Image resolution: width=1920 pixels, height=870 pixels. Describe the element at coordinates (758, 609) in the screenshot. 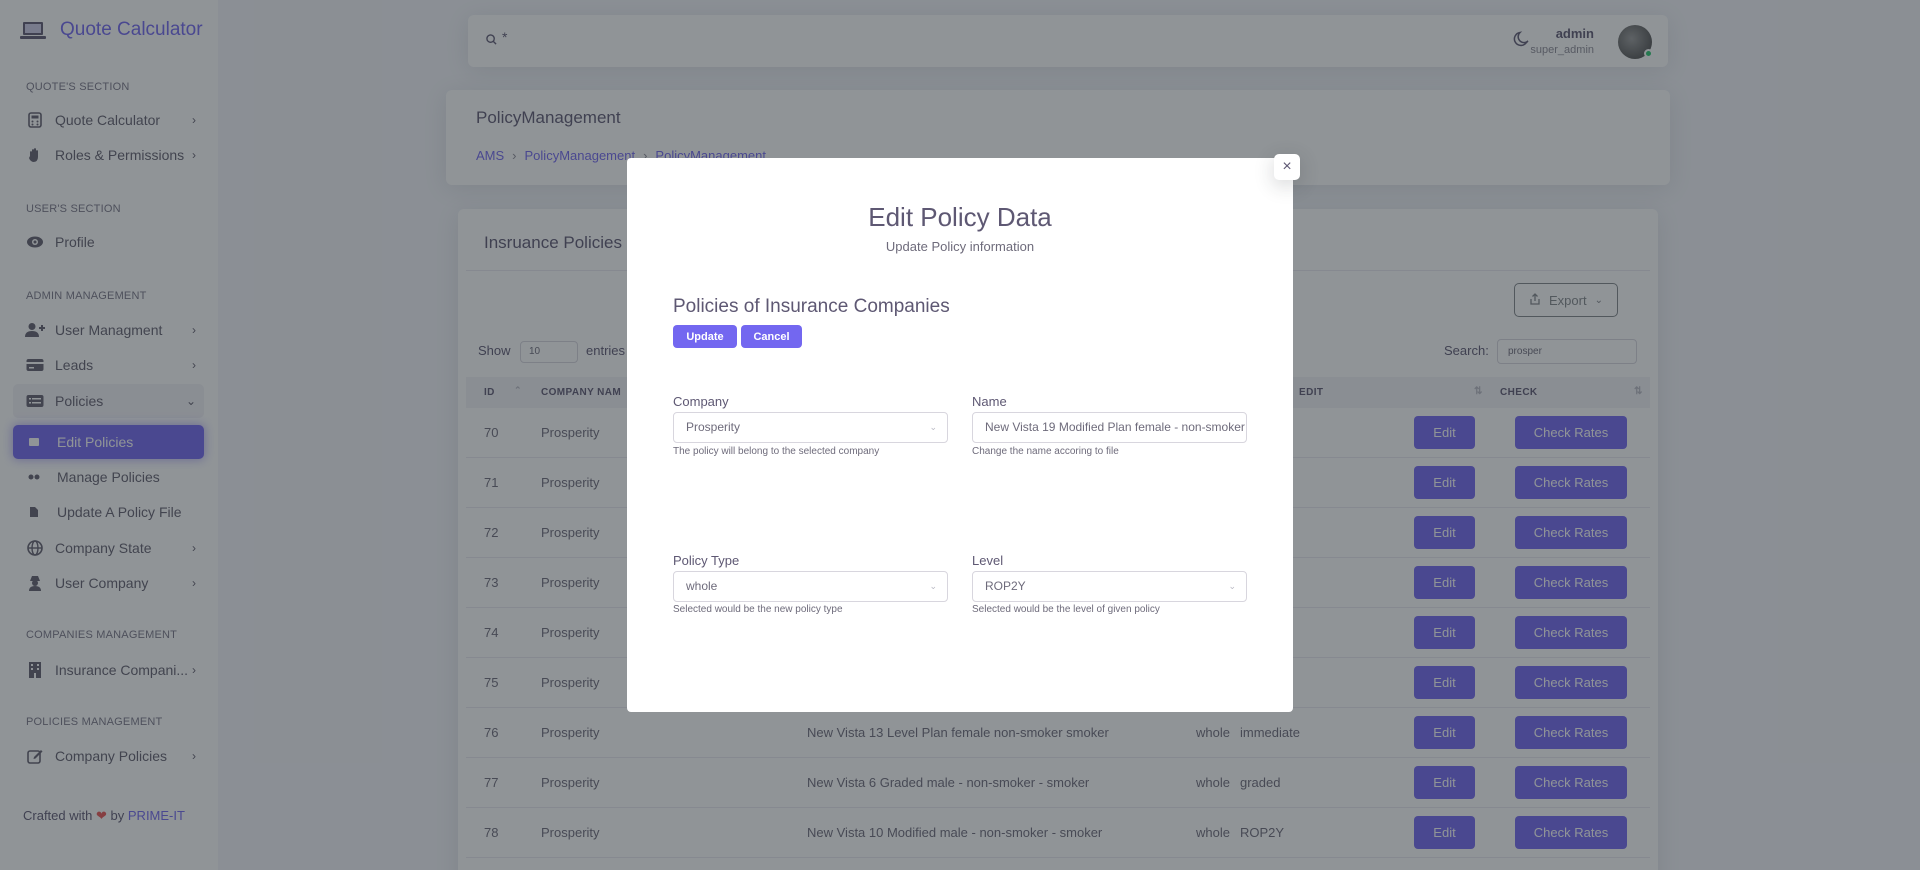

I see `policy-type-help: Selected would be the new policy type` at that location.